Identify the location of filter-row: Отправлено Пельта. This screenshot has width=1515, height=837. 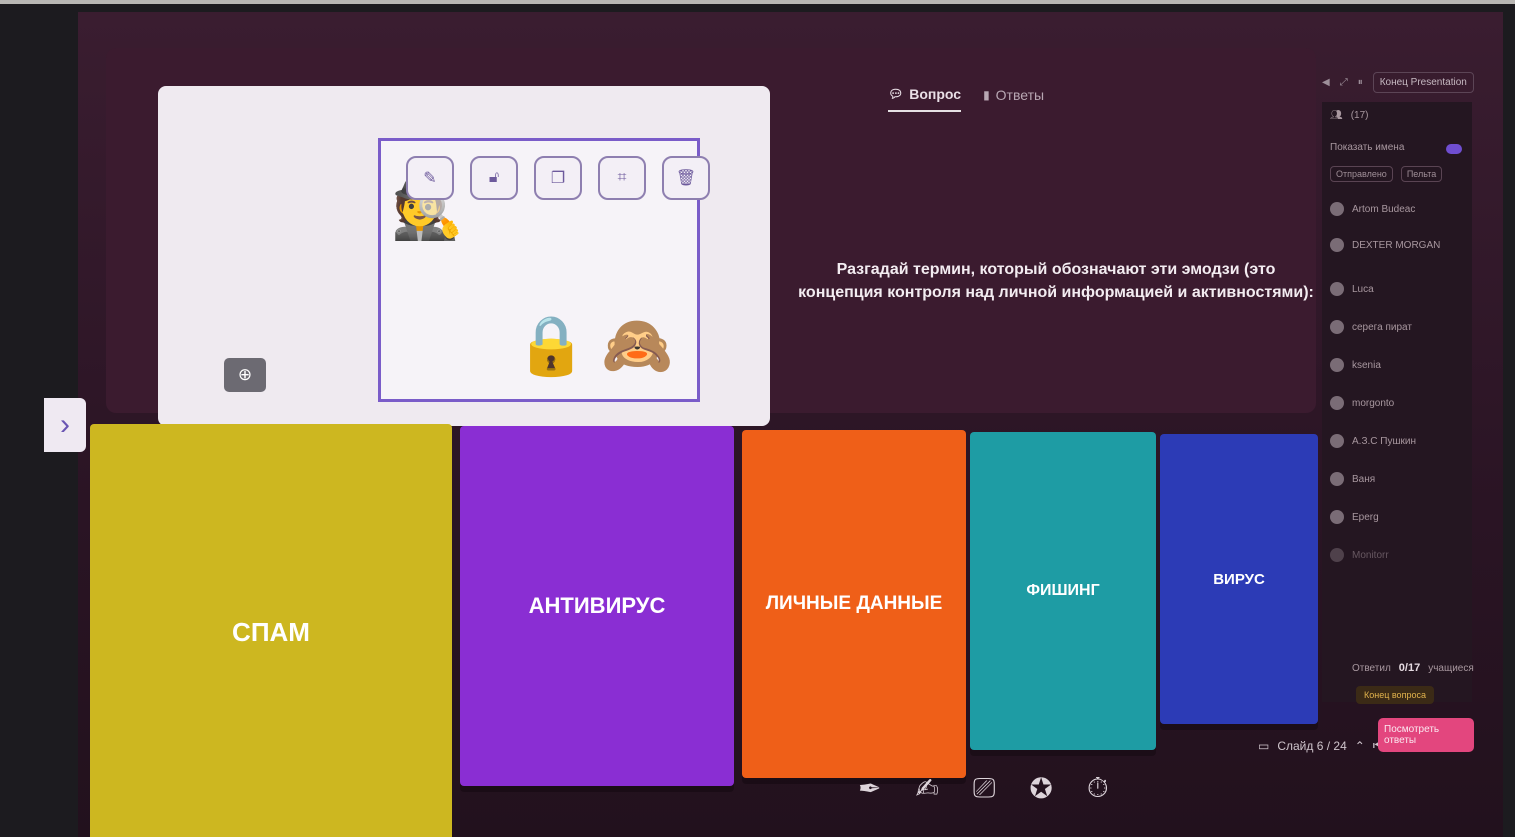
(1386, 174).